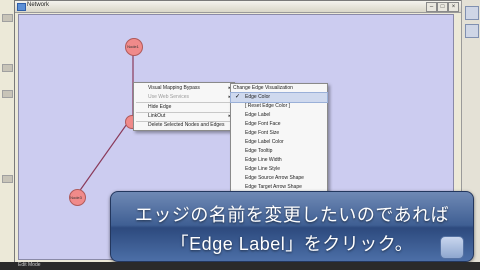  Describe the element at coordinates (431, 7) in the screenshot. I see `minimize-button: –` at that location.